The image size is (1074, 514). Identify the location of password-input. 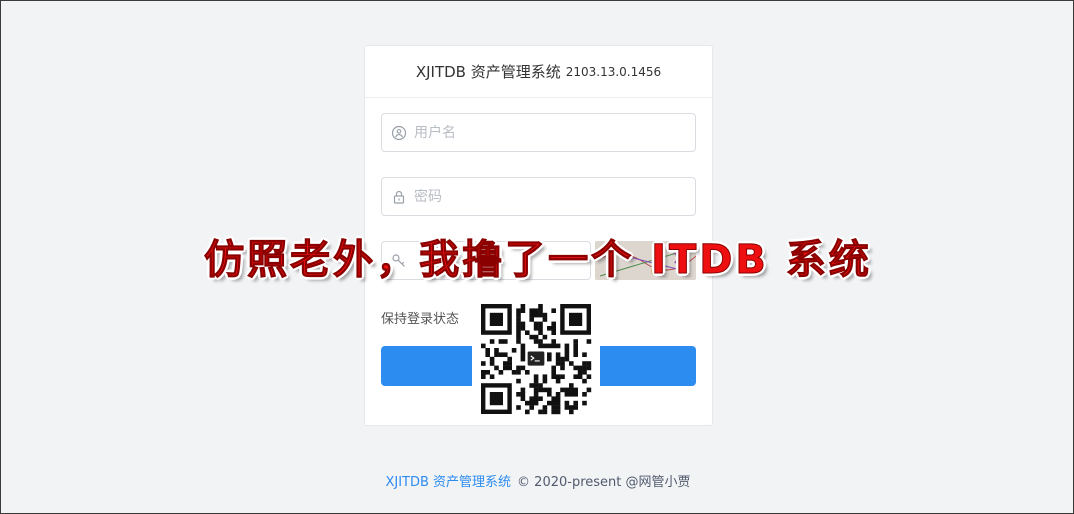
(554, 196).